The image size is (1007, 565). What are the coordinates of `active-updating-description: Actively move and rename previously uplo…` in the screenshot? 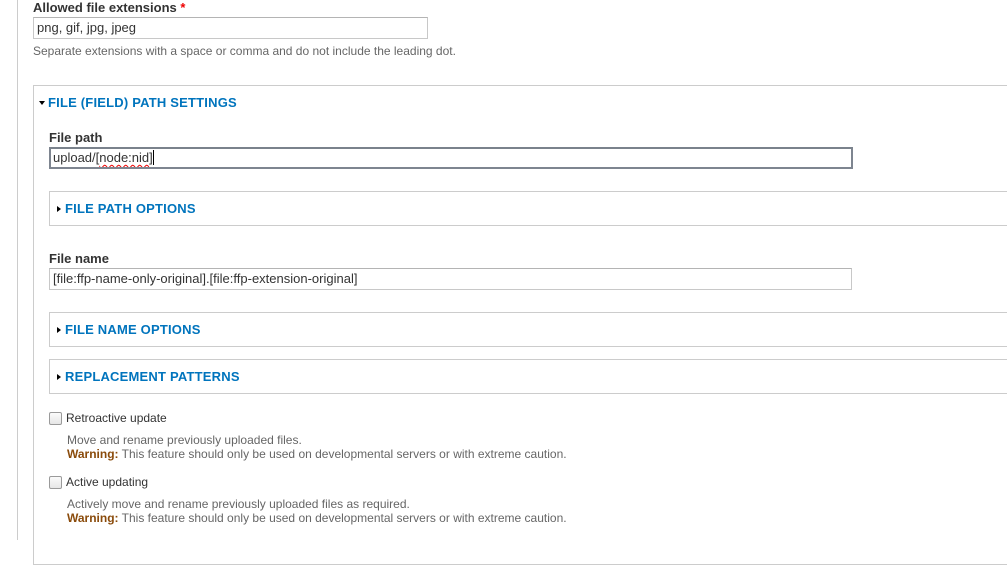 It's located at (238, 504).